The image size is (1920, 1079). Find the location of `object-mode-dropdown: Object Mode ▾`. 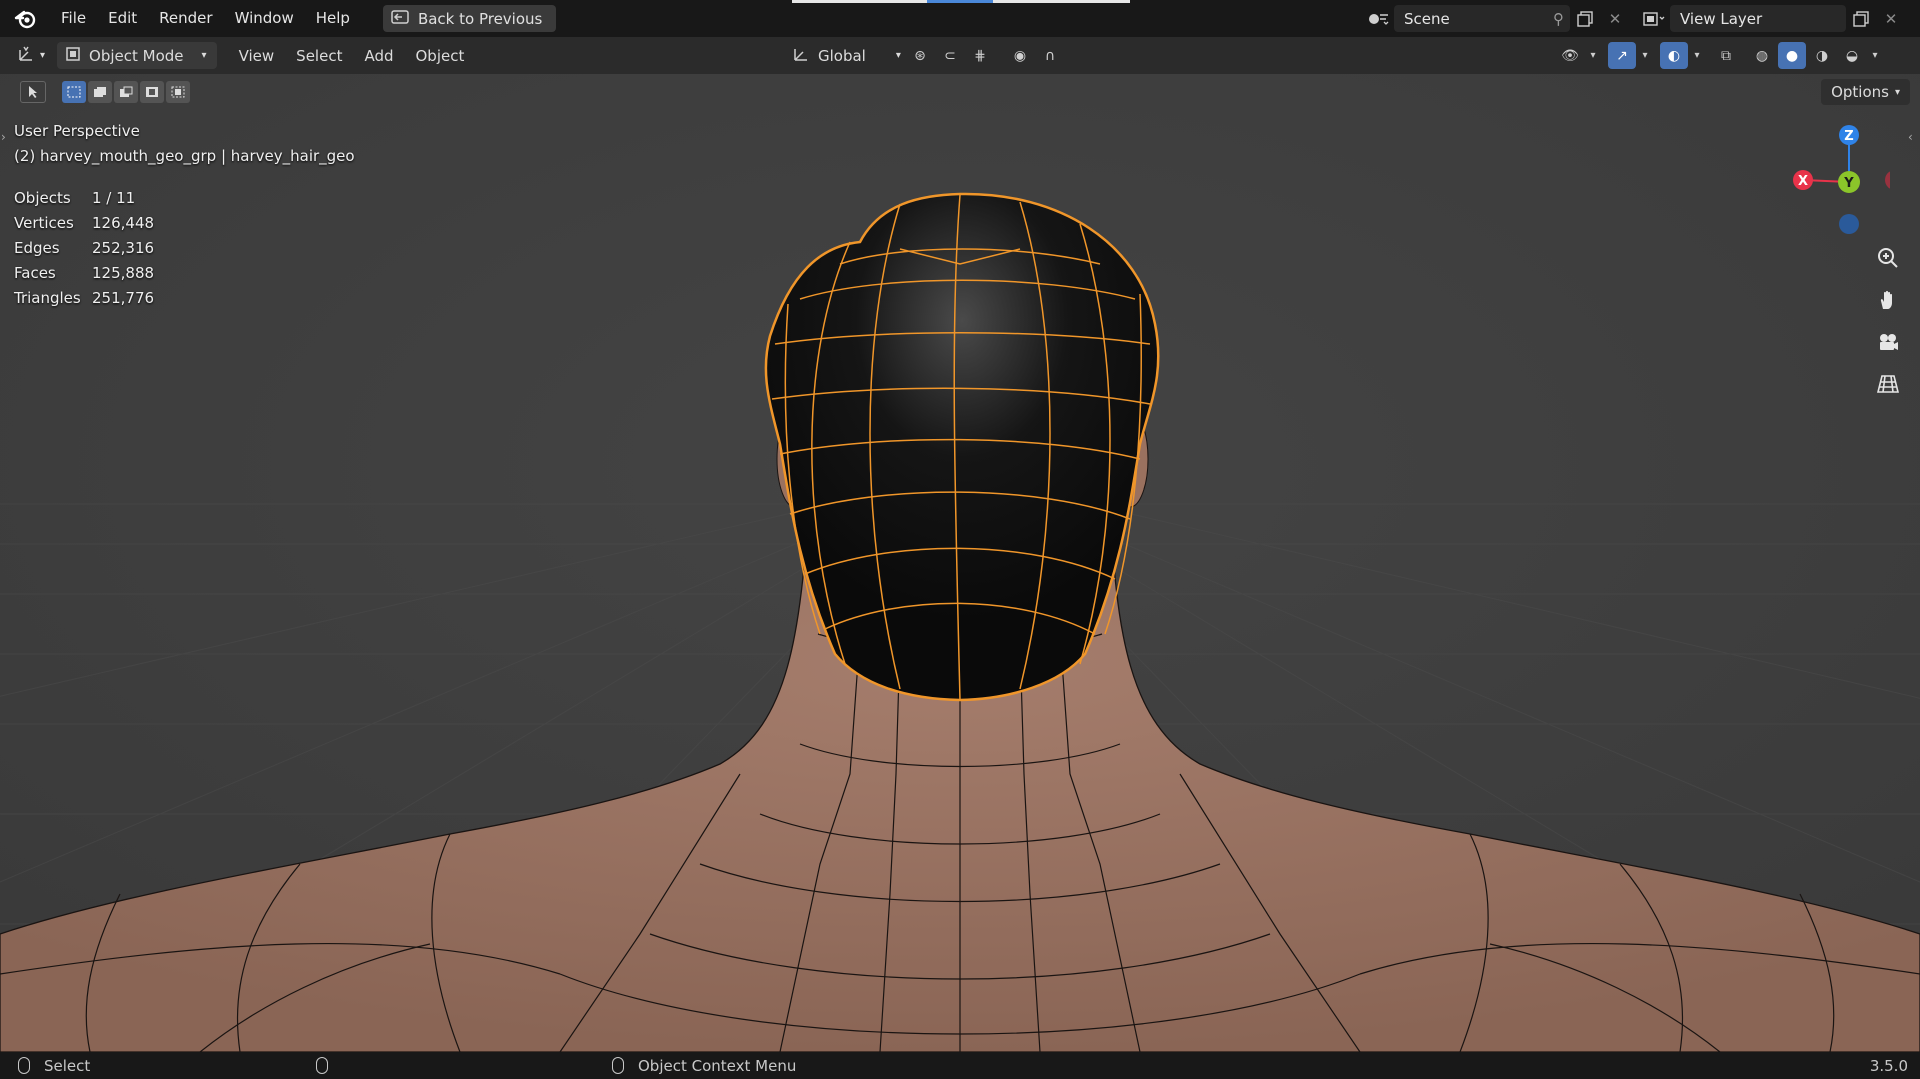

object-mode-dropdown: Object Mode ▾ is located at coordinates (137, 55).